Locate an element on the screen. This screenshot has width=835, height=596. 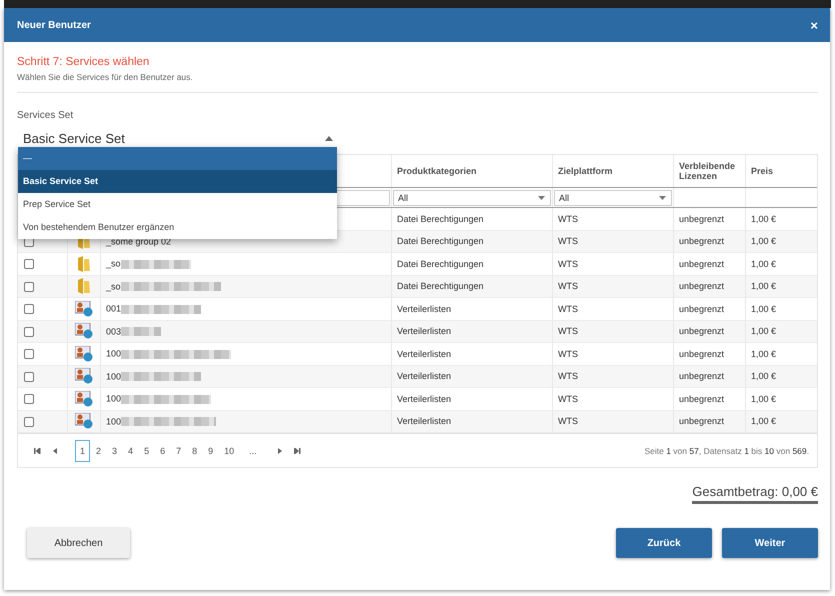
table-cell: 003 is located at coordinates (114, 331).